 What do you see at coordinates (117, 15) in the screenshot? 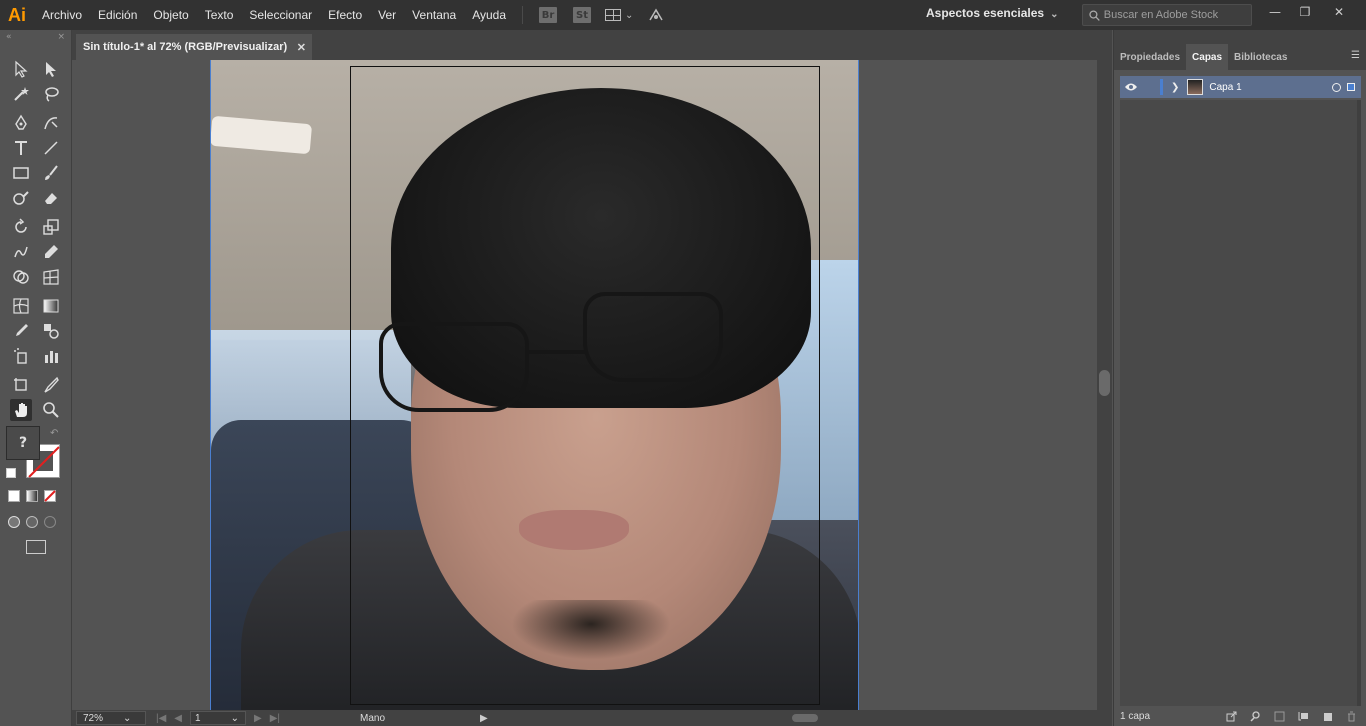
I see `menu-edicion: Edición` at bounding box center [117, 15].